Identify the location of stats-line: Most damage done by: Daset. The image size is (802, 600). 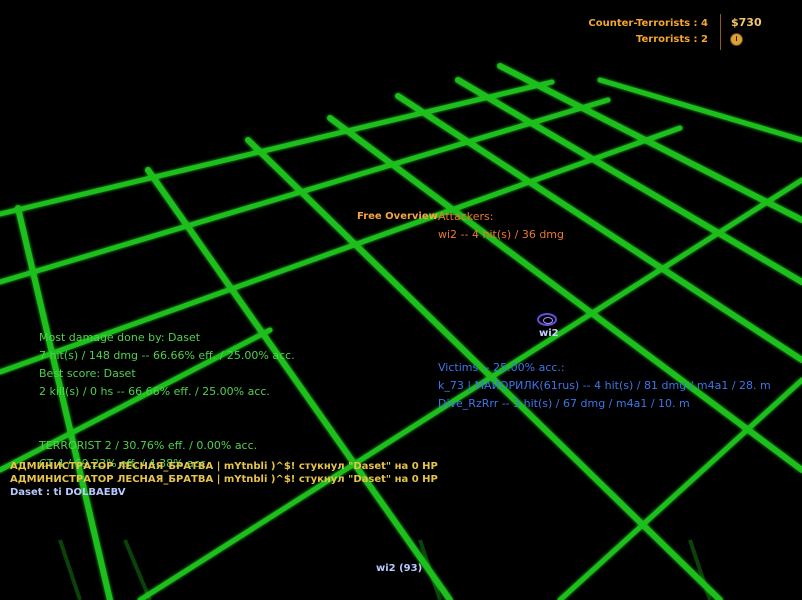
(120, 337).